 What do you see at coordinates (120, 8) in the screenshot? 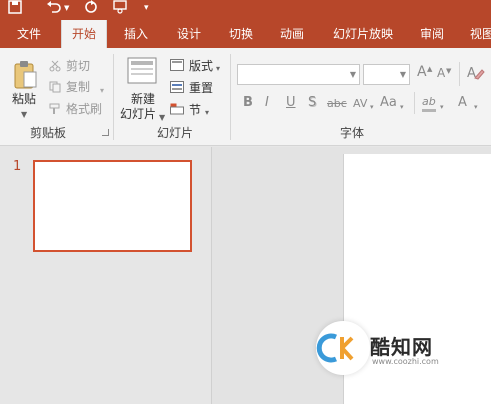
I see `start-presentation-icon` at bounding box center [120, 8].